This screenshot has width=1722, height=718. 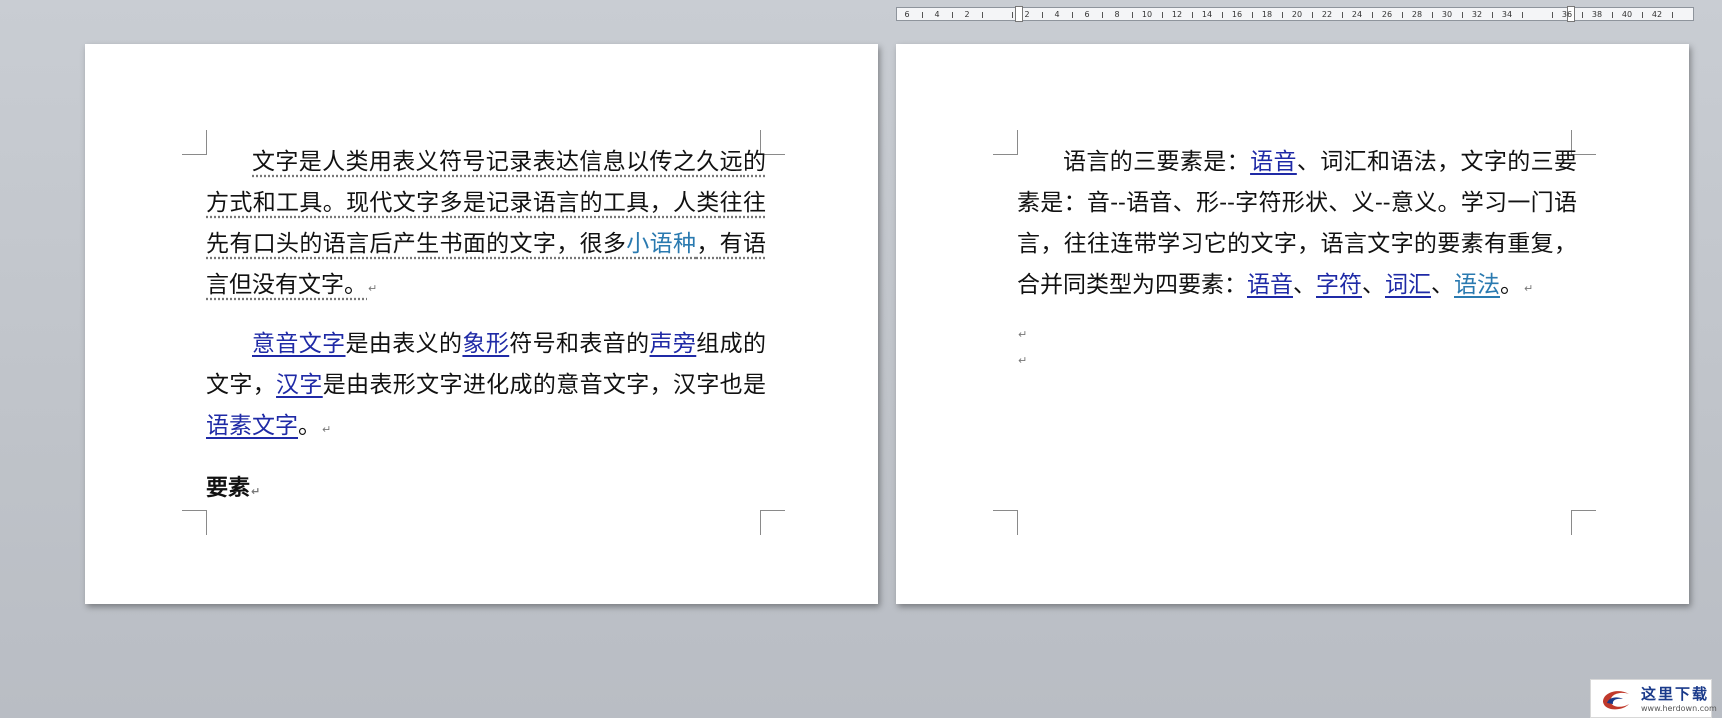 I want to click on logo-name: 这里下载, so click(x=1675, y=694).